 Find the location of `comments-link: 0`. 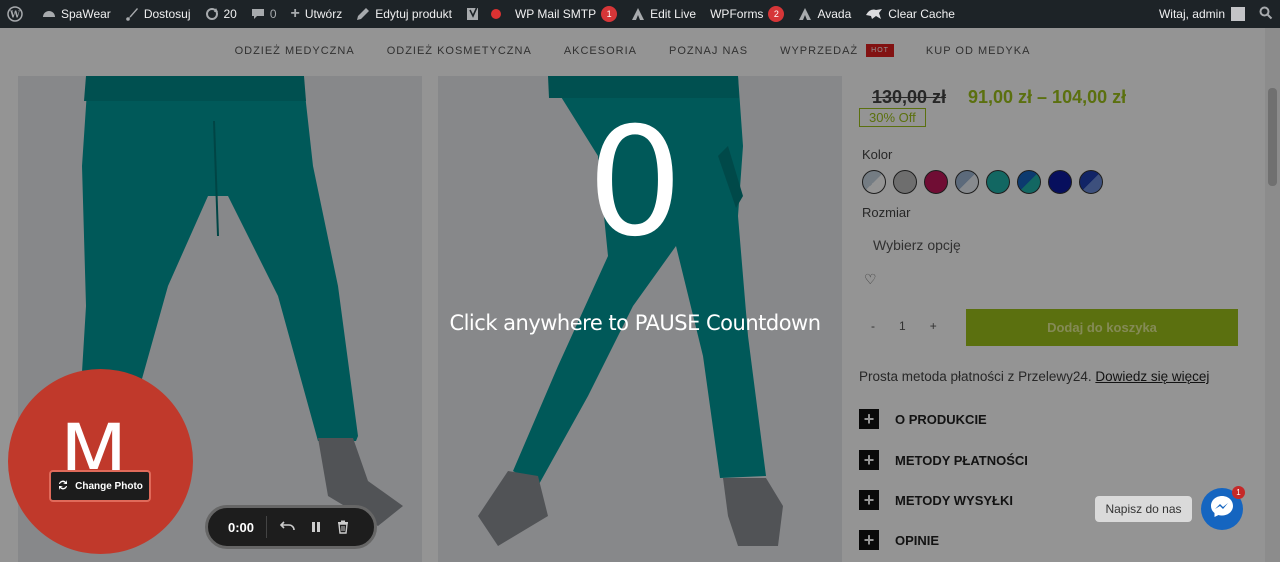

comments-link: 0 is located at coordinates (264, 14).